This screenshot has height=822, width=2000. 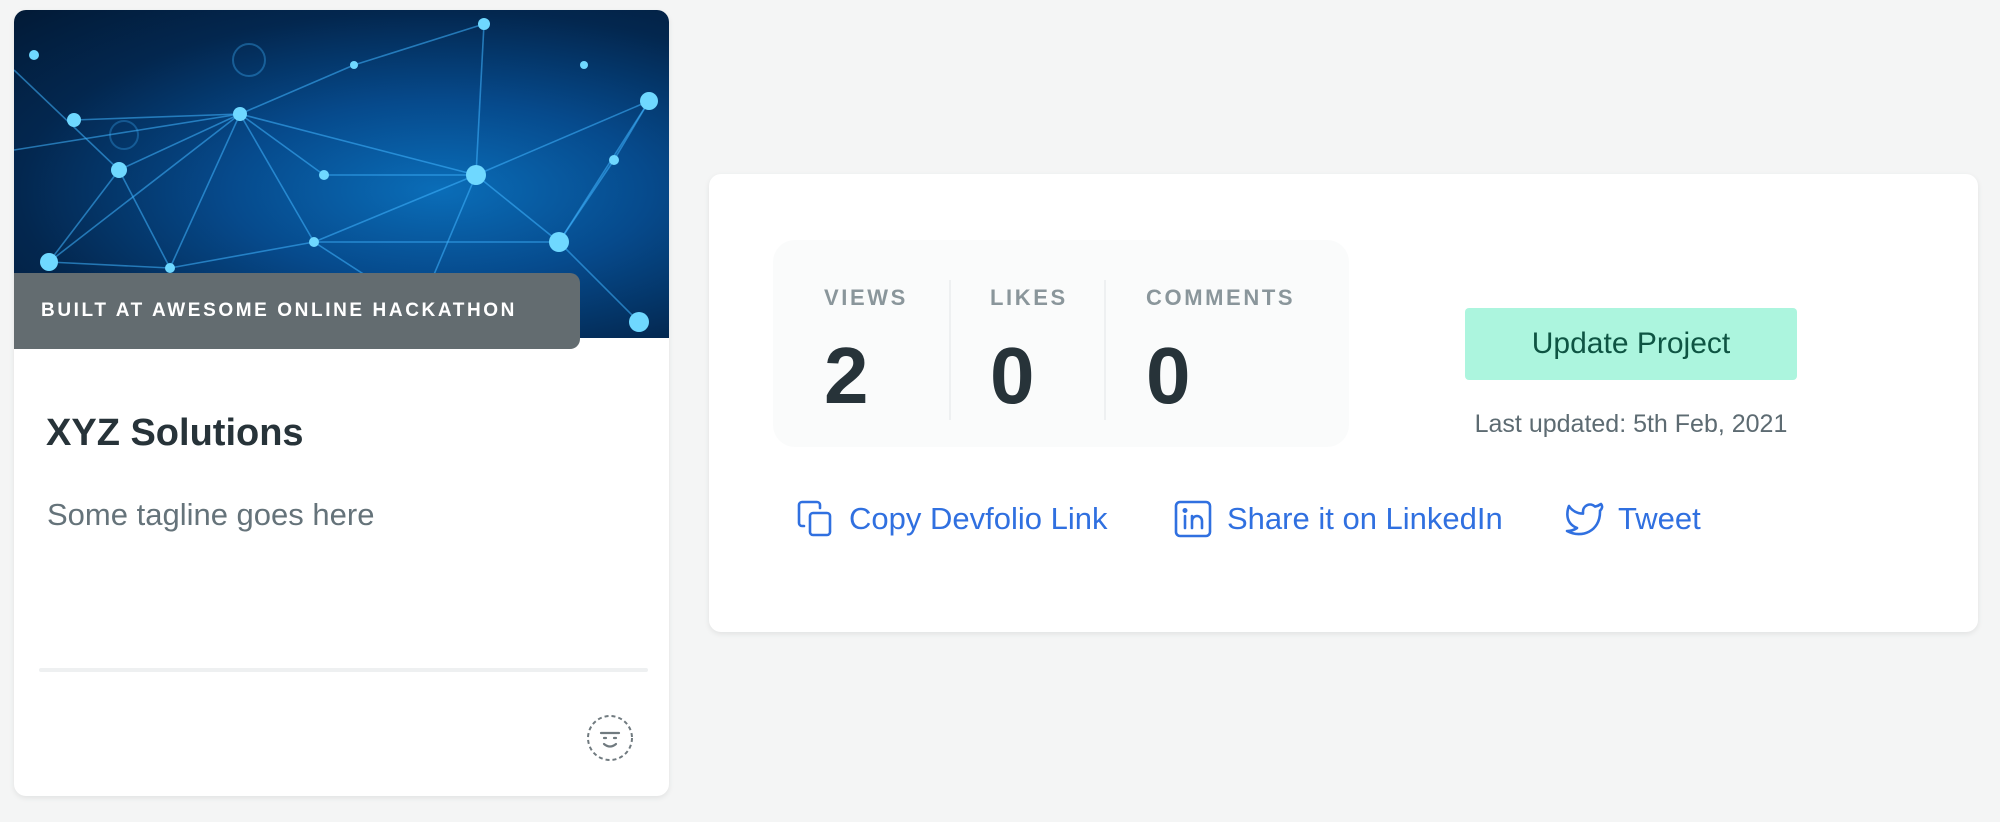 What do you see at coordinates (211, 514) in the screenshot?
I see `project-tagline: Some tagline goes here` at bounding box center [211, 514].